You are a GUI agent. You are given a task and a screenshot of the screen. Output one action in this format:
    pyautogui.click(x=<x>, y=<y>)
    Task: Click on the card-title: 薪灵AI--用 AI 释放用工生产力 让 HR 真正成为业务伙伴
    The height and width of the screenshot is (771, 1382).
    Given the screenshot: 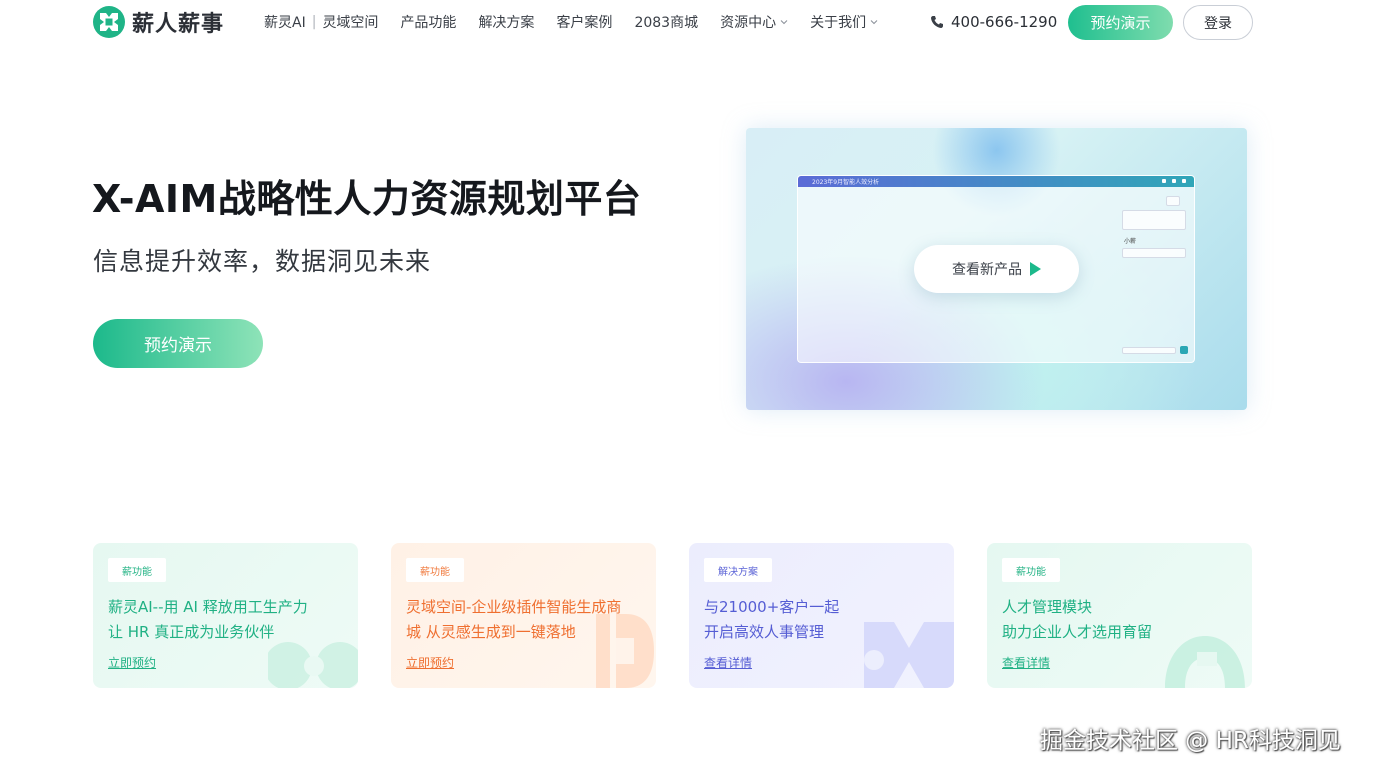 What is the action you would take?
    pyautogui.click(x=208, y=620)
    